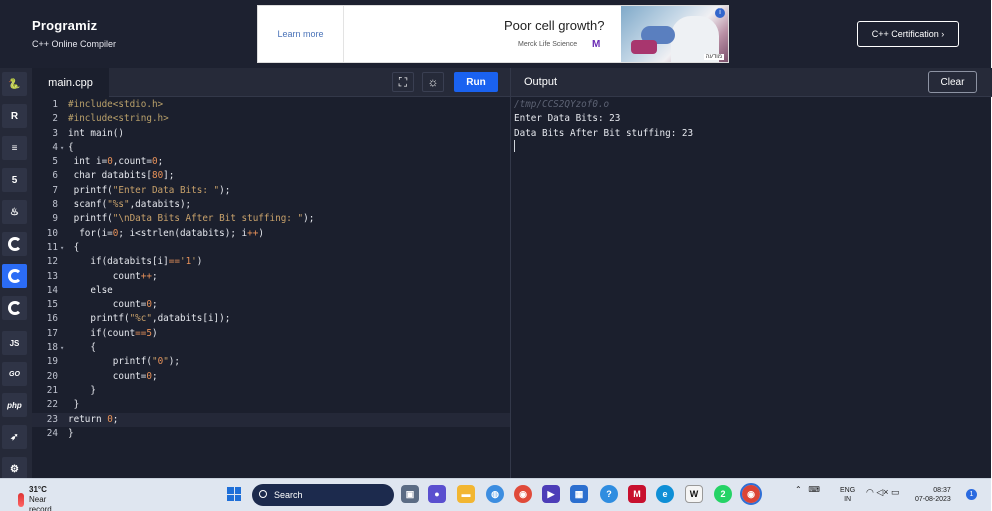  Describe the element at coordinates (55, 104) in the screenshot. I see `line-number: 1` at that location.